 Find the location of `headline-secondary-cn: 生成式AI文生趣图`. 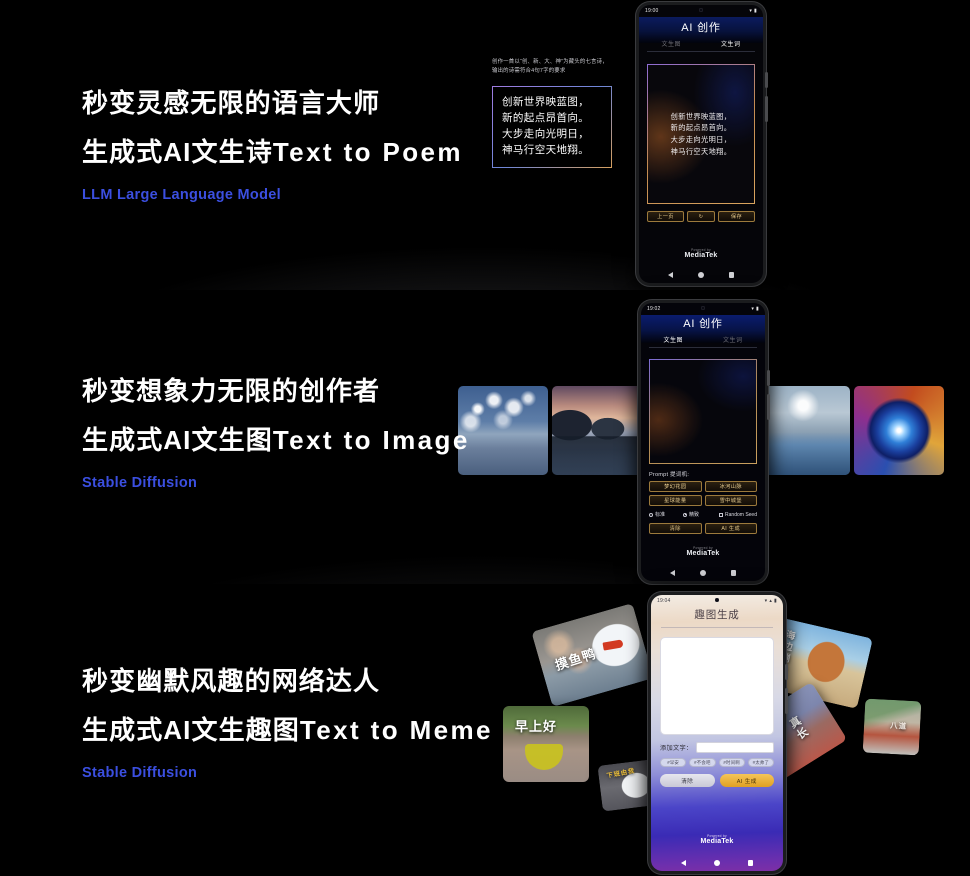

headline-secondary-cn: 生成式AI文生趣图 is located at coordinates (191, 729).